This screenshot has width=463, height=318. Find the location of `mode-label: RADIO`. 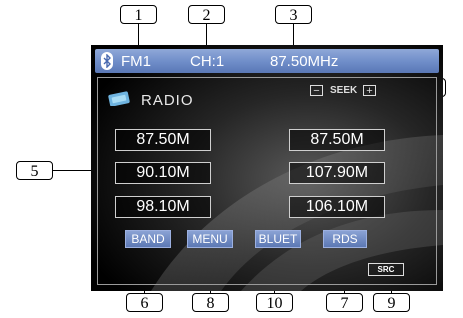

mode-label: RADIO is located at coordinates (167, 100).